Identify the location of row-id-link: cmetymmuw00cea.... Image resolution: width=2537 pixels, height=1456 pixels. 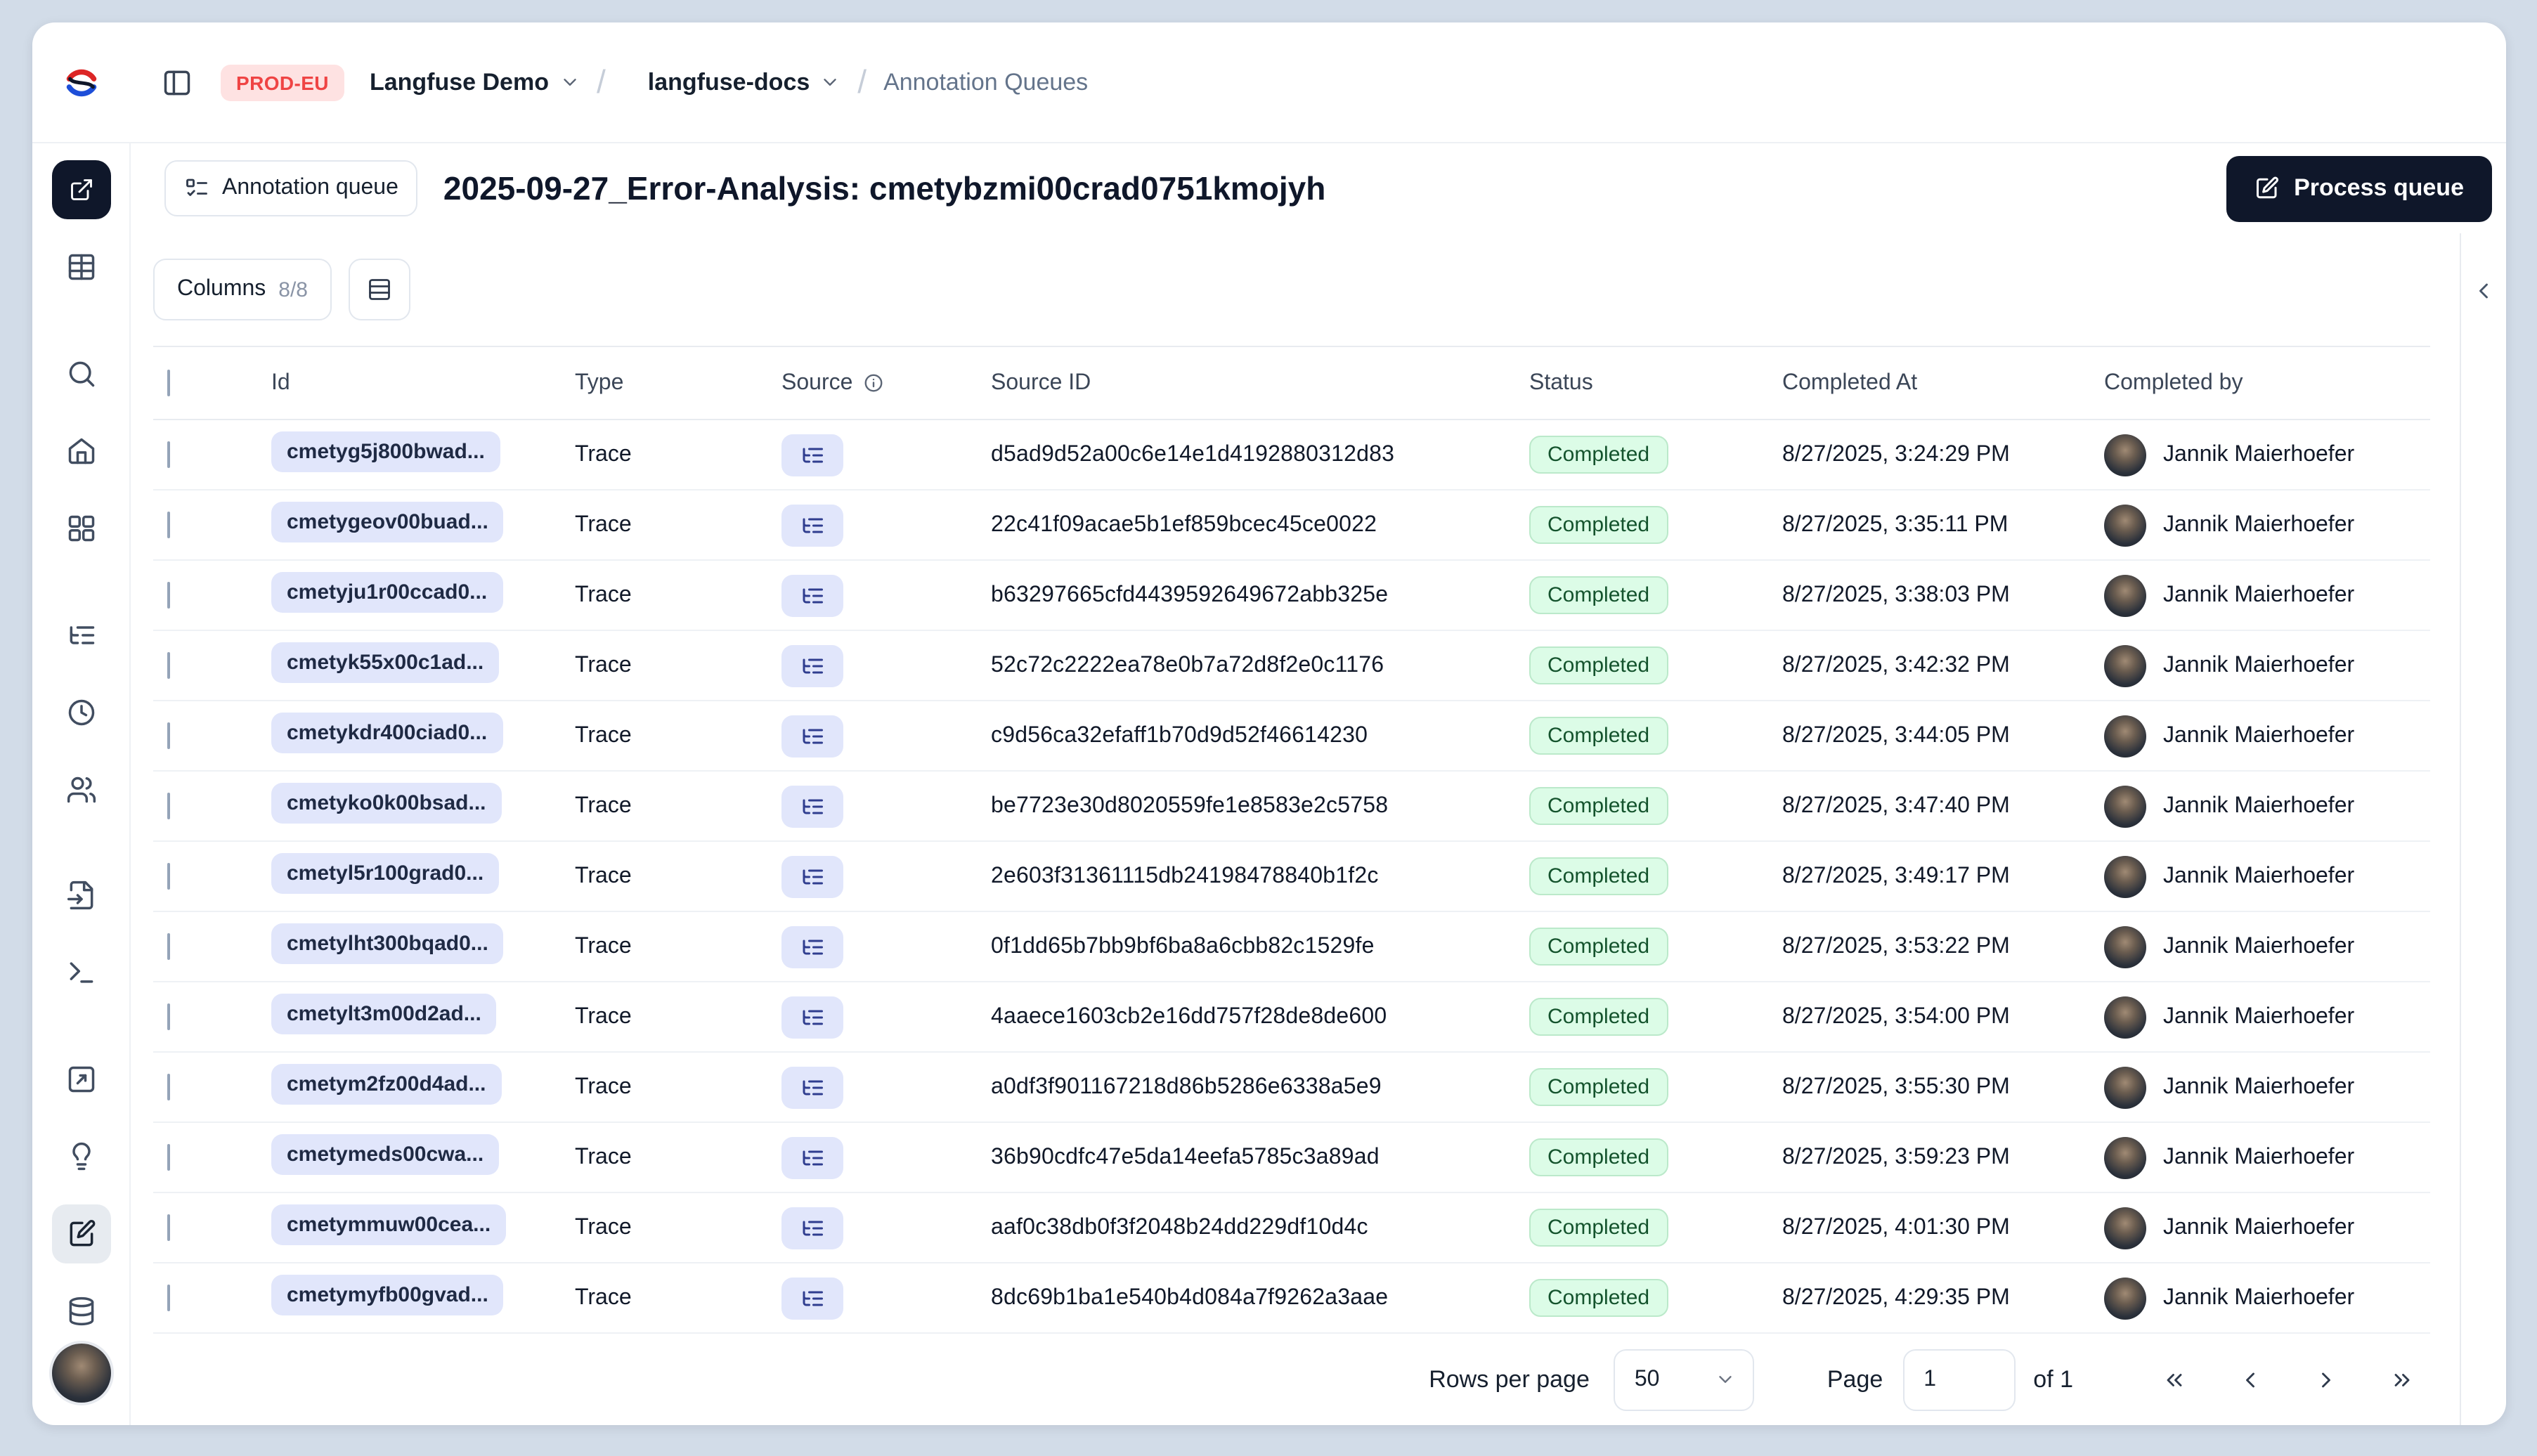
(389, 1224).